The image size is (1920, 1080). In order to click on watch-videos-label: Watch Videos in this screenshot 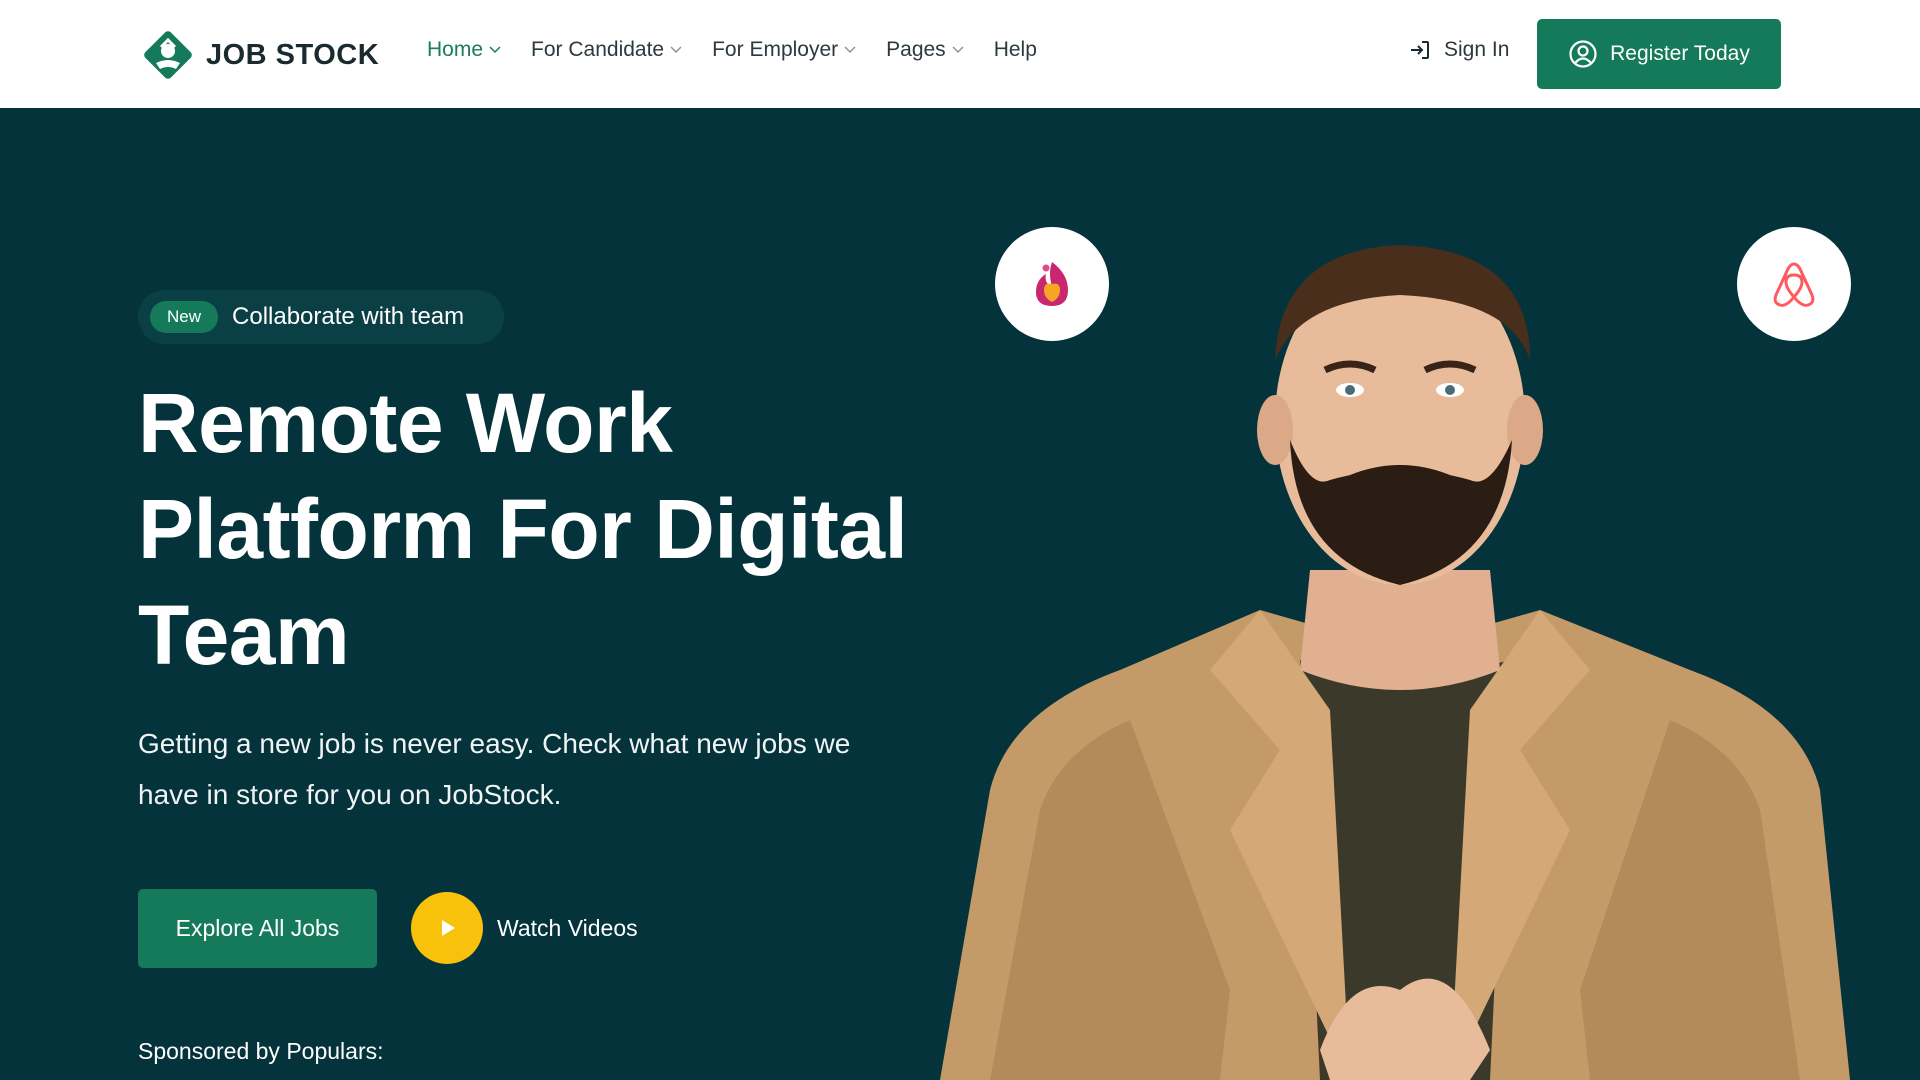, I will do `click(567, 927)`.